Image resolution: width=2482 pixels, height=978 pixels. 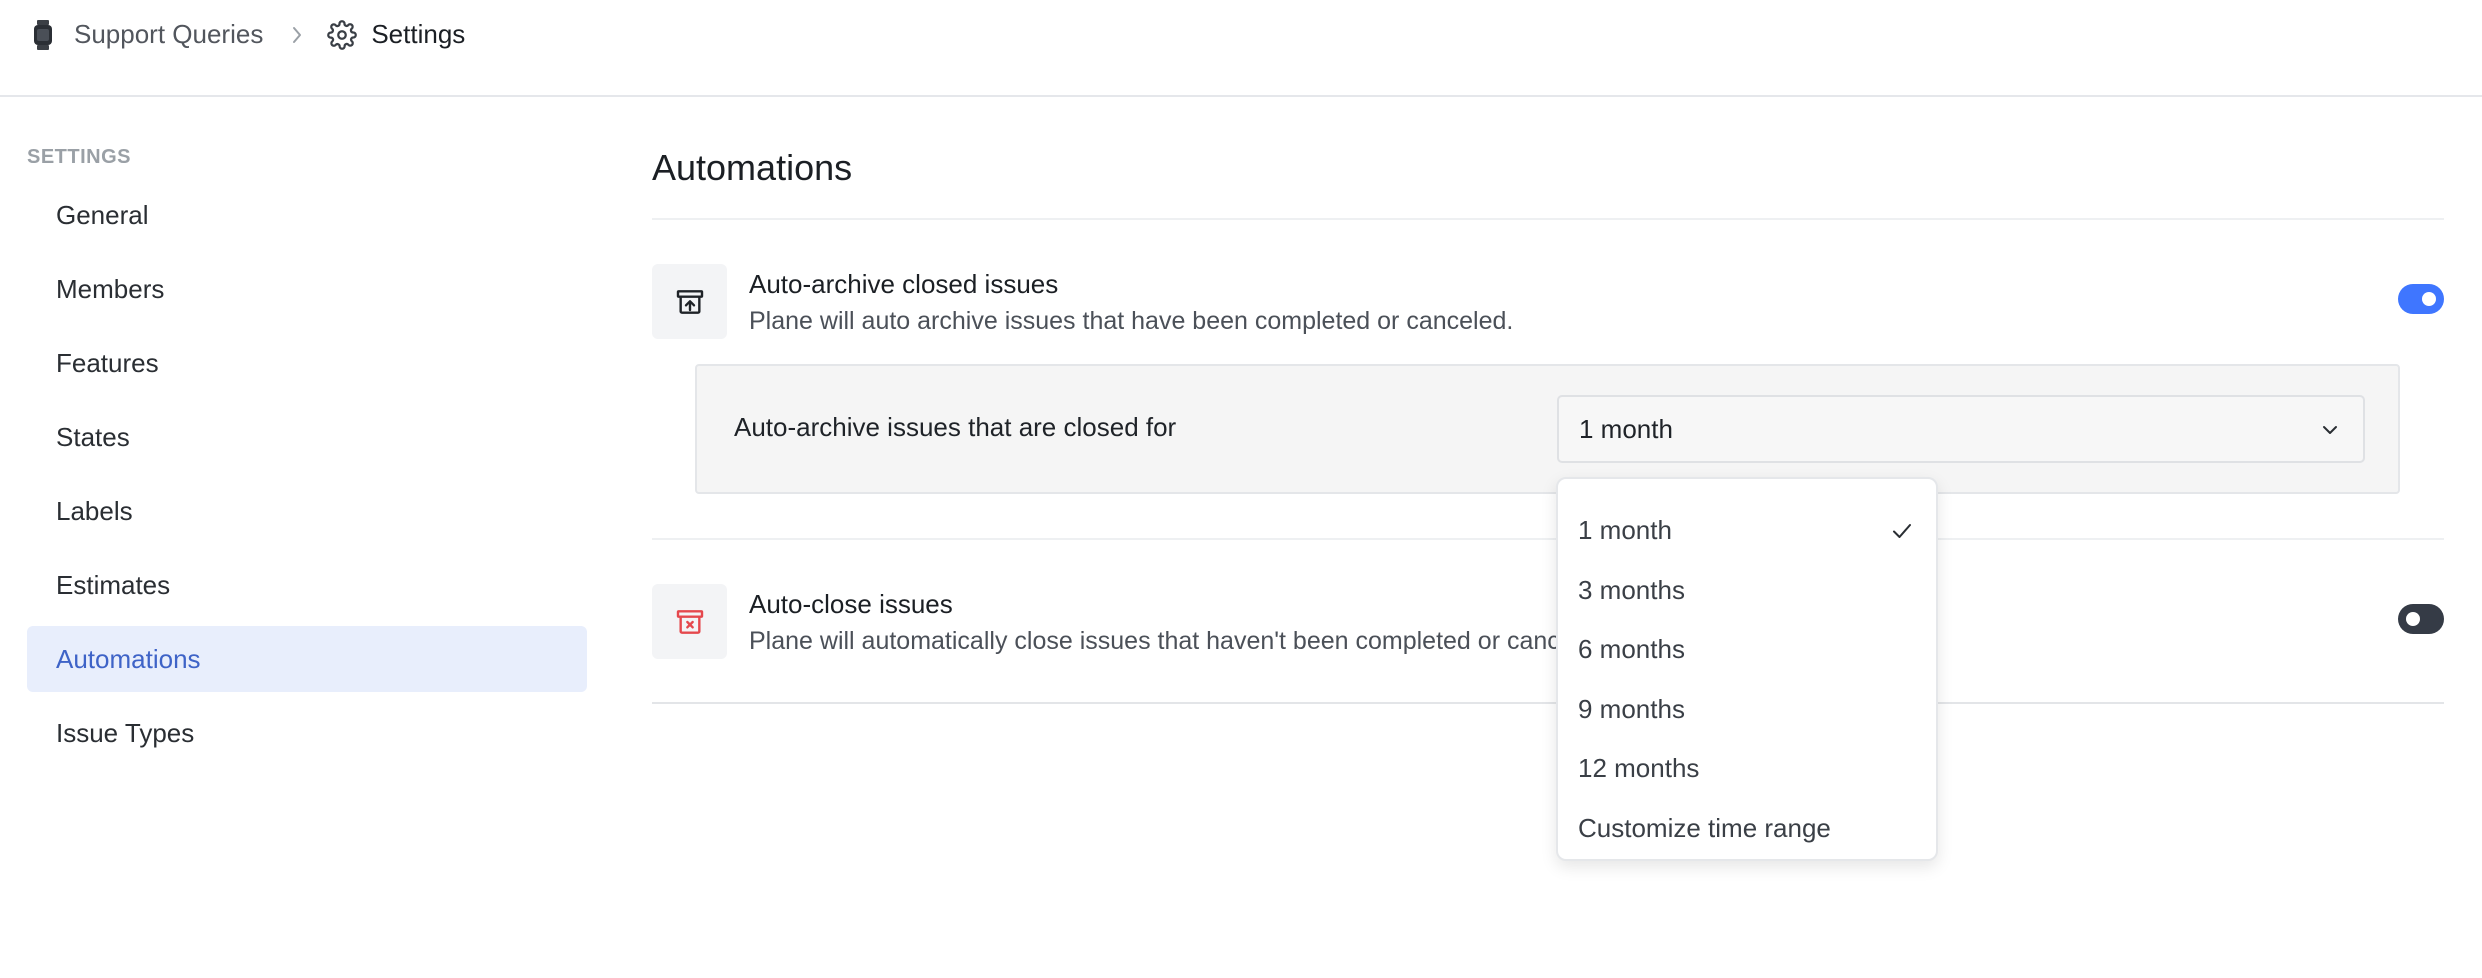 What do you see at coordinates (307, 363) in the screenshot?
I see `sidebar-item-features: Features` at bounding box center [307, 363].